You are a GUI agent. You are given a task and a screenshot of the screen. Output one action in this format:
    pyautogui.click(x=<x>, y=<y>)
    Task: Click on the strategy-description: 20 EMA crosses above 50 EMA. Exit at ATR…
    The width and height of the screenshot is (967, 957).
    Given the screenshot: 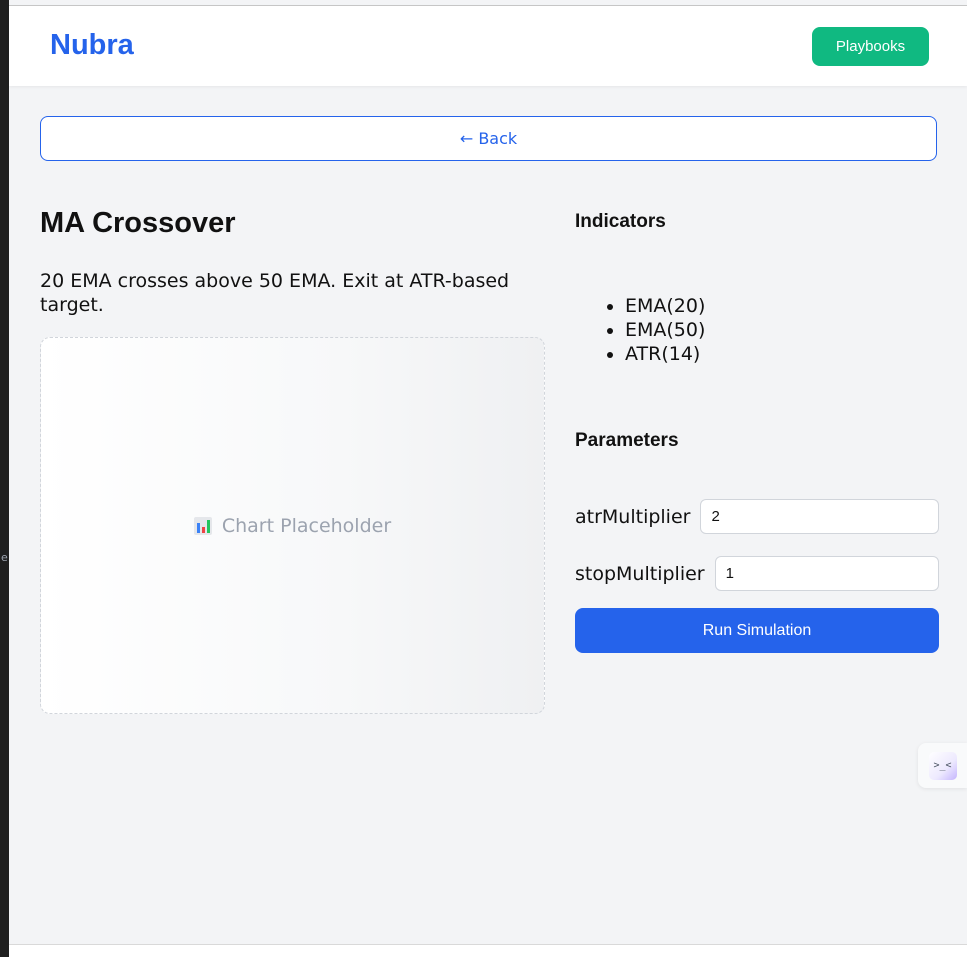 What is the action you would take?
    pyautogui.click(x=275, y=293)
    